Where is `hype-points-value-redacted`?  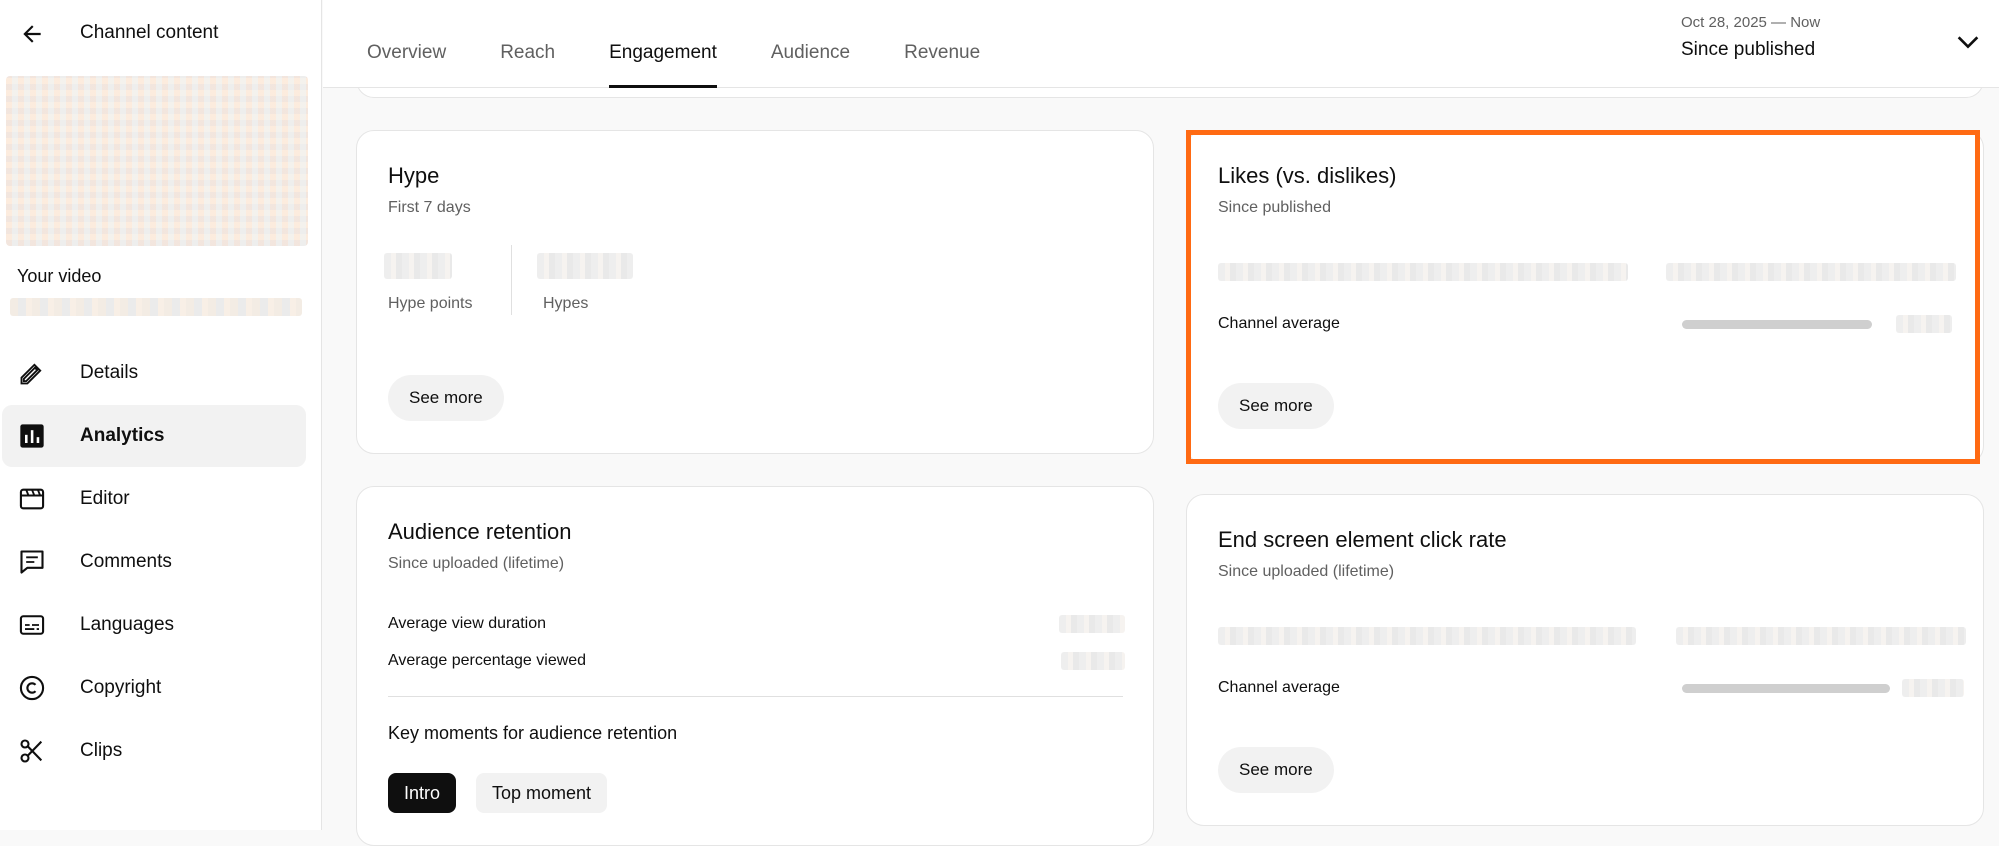
hype-points-value-redacted is located at coordinates (418, 266).